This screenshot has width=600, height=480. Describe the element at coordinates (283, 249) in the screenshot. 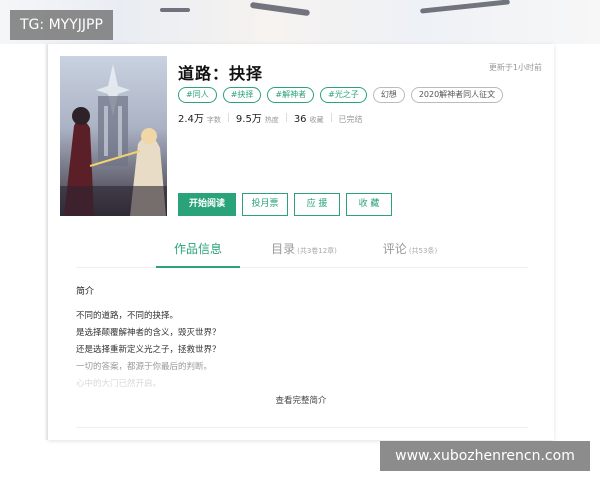

I see `tab-label: 目录` at that location.